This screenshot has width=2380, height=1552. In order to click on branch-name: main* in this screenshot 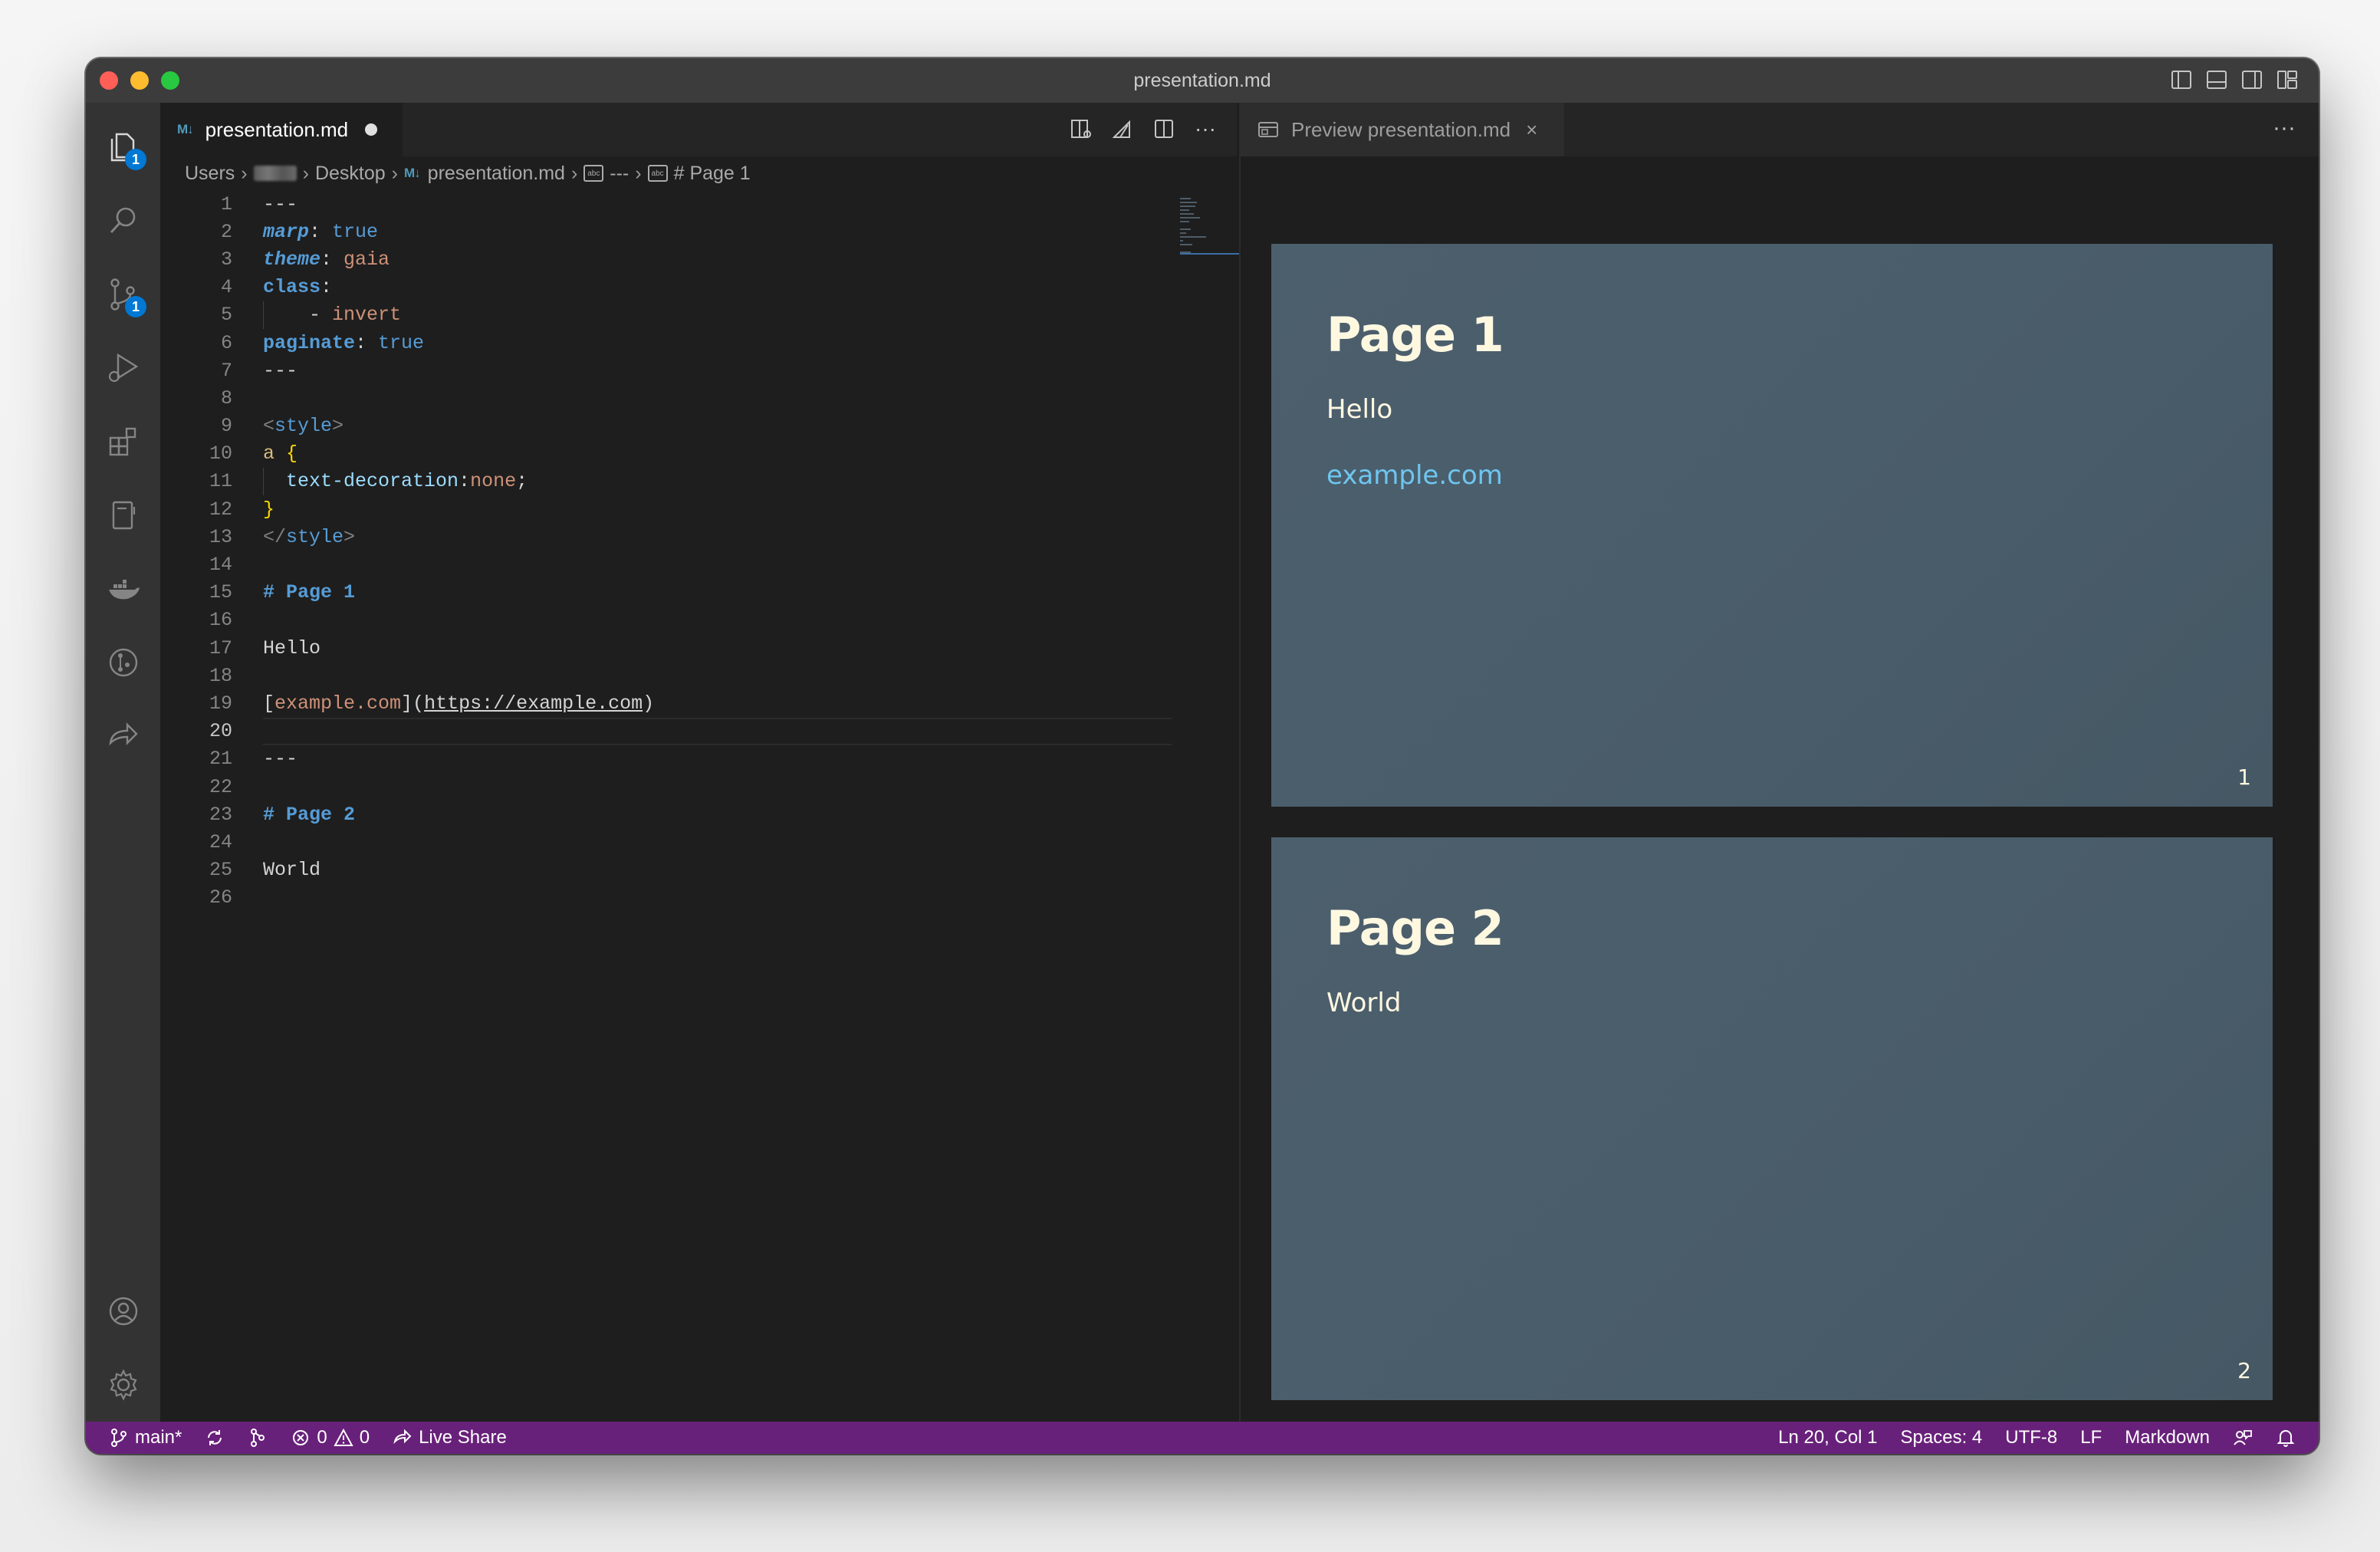, I will do `click(159, 1437)`.